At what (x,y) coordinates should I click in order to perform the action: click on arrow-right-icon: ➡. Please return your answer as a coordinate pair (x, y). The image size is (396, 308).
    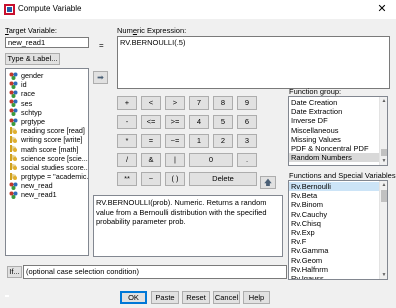
    Looking at the image, I should click on (100, 77).